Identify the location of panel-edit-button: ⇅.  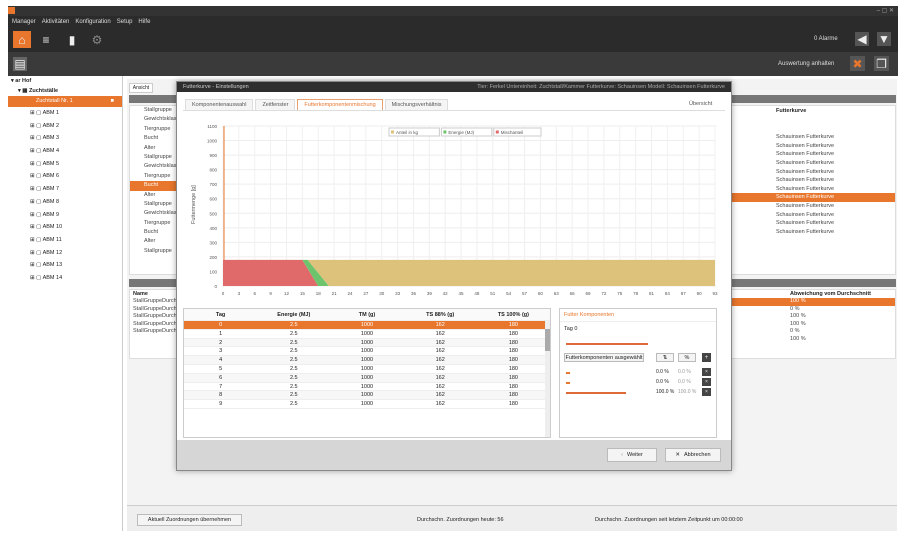
(665, 357).